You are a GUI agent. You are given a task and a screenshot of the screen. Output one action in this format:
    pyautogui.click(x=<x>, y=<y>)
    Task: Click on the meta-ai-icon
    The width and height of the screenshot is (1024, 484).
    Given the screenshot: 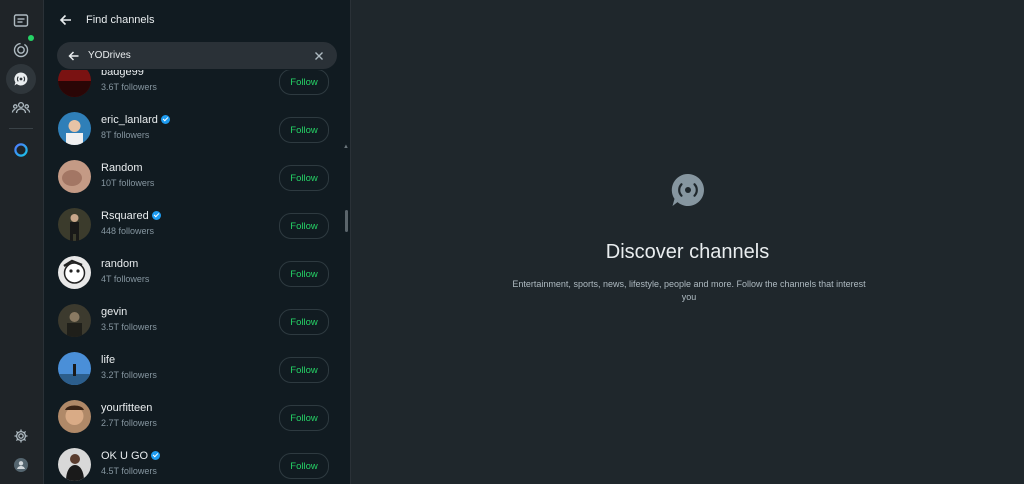 What is the action you would take?
    pyautogui.click(x=21, y=150)
    